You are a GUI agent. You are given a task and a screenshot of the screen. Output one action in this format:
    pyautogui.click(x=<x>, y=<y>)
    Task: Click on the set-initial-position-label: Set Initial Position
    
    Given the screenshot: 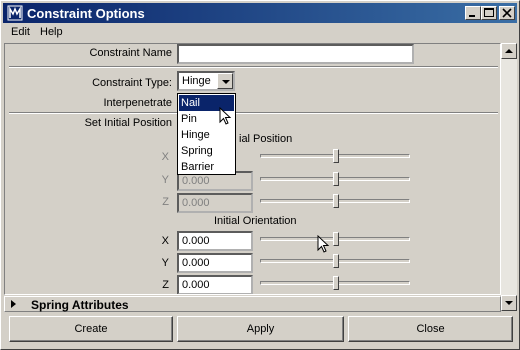 What is the action you would take?
    pyautogui.click(x=128, y=123)
    